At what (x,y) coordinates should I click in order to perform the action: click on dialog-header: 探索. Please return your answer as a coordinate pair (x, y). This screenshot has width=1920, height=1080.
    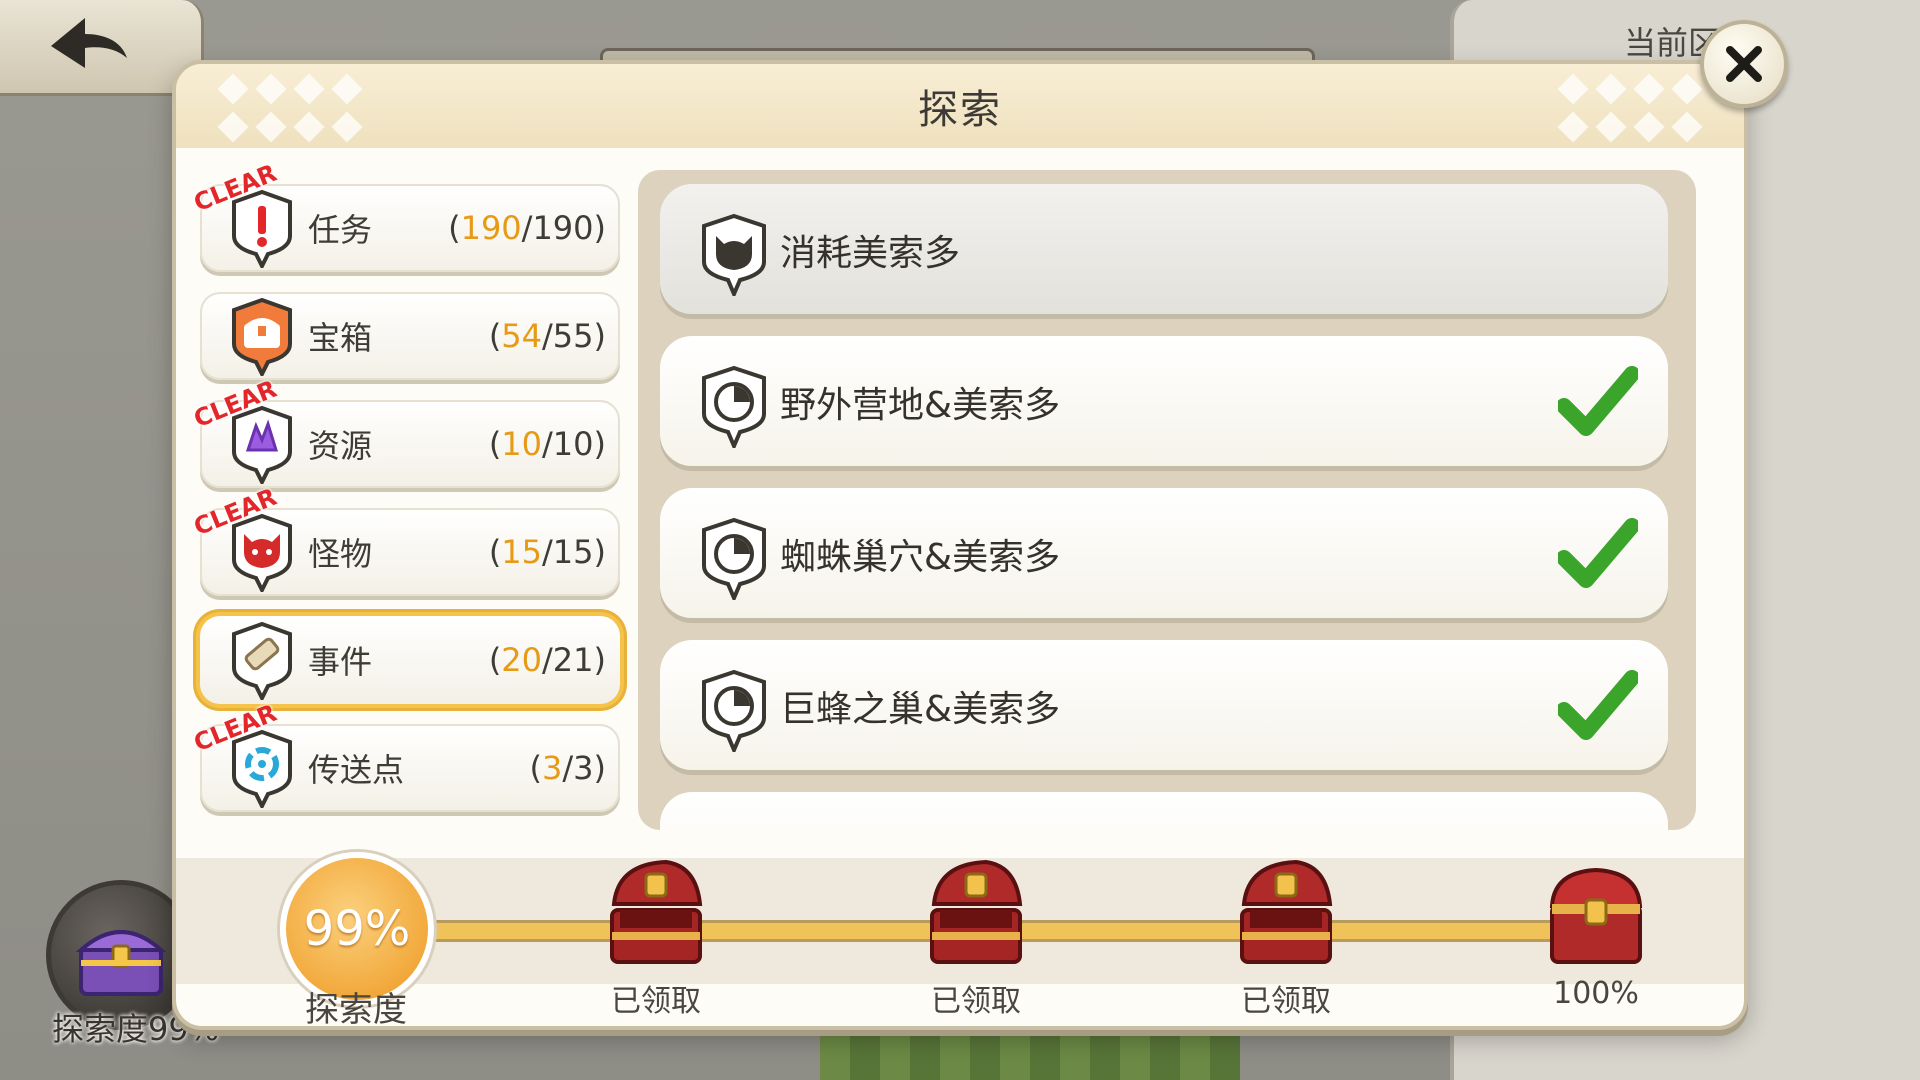
    Looking at the image, I should click on (960, 106).